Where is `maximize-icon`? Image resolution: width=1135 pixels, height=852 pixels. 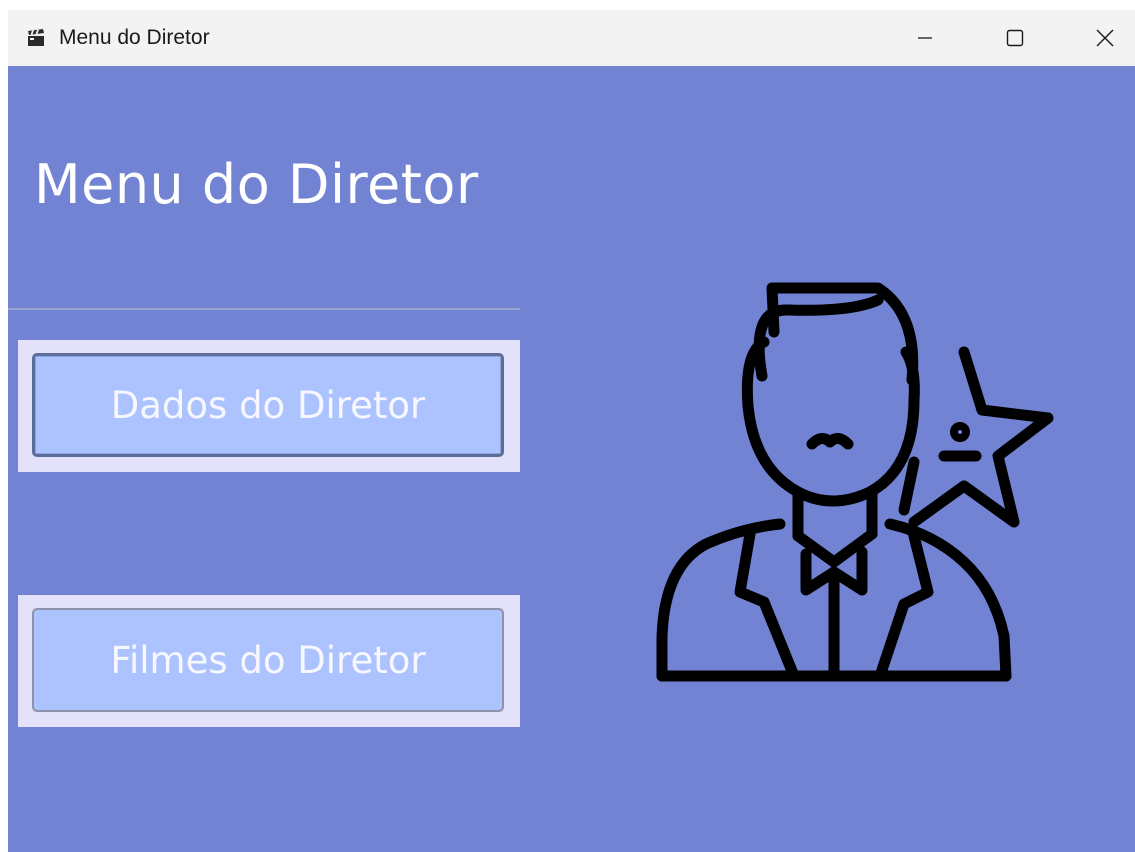
maximize-icon is located at coordinates (1015, 38).